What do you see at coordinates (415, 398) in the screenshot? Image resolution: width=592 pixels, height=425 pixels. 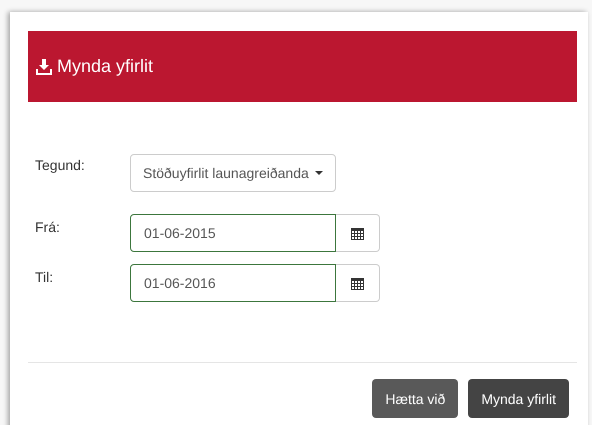 I see `cancel-button: Hætta við` at bounding box center [415, 398].